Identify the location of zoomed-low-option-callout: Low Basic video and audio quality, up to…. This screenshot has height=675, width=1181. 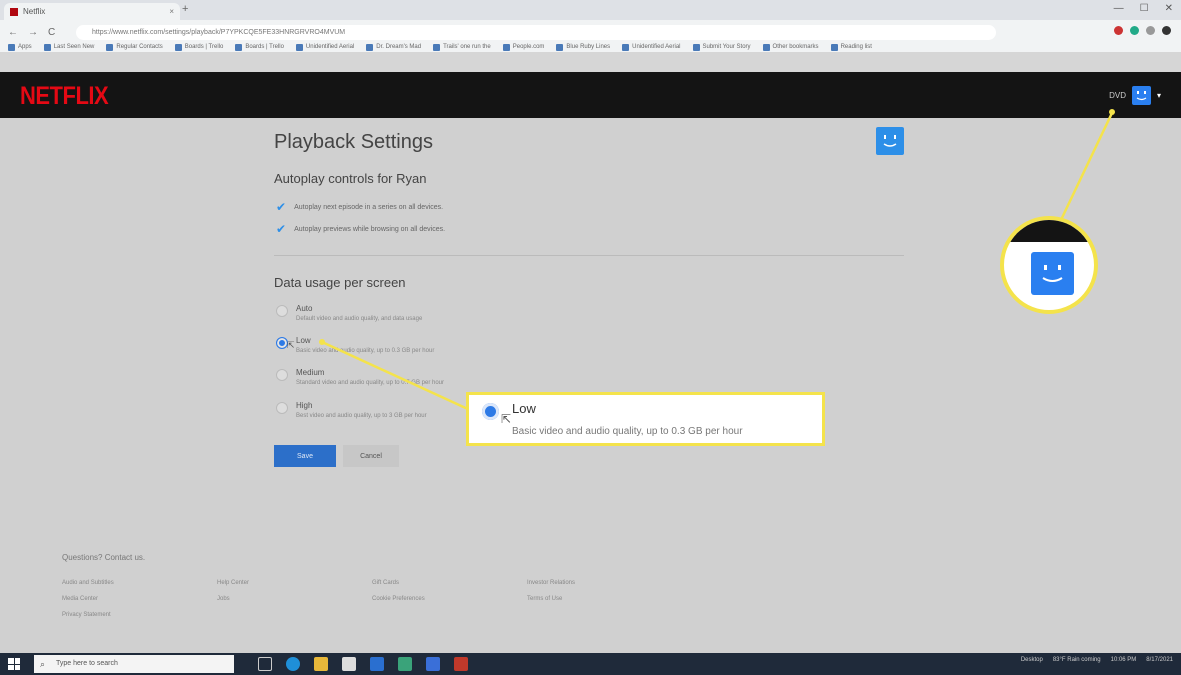
(645, 419).